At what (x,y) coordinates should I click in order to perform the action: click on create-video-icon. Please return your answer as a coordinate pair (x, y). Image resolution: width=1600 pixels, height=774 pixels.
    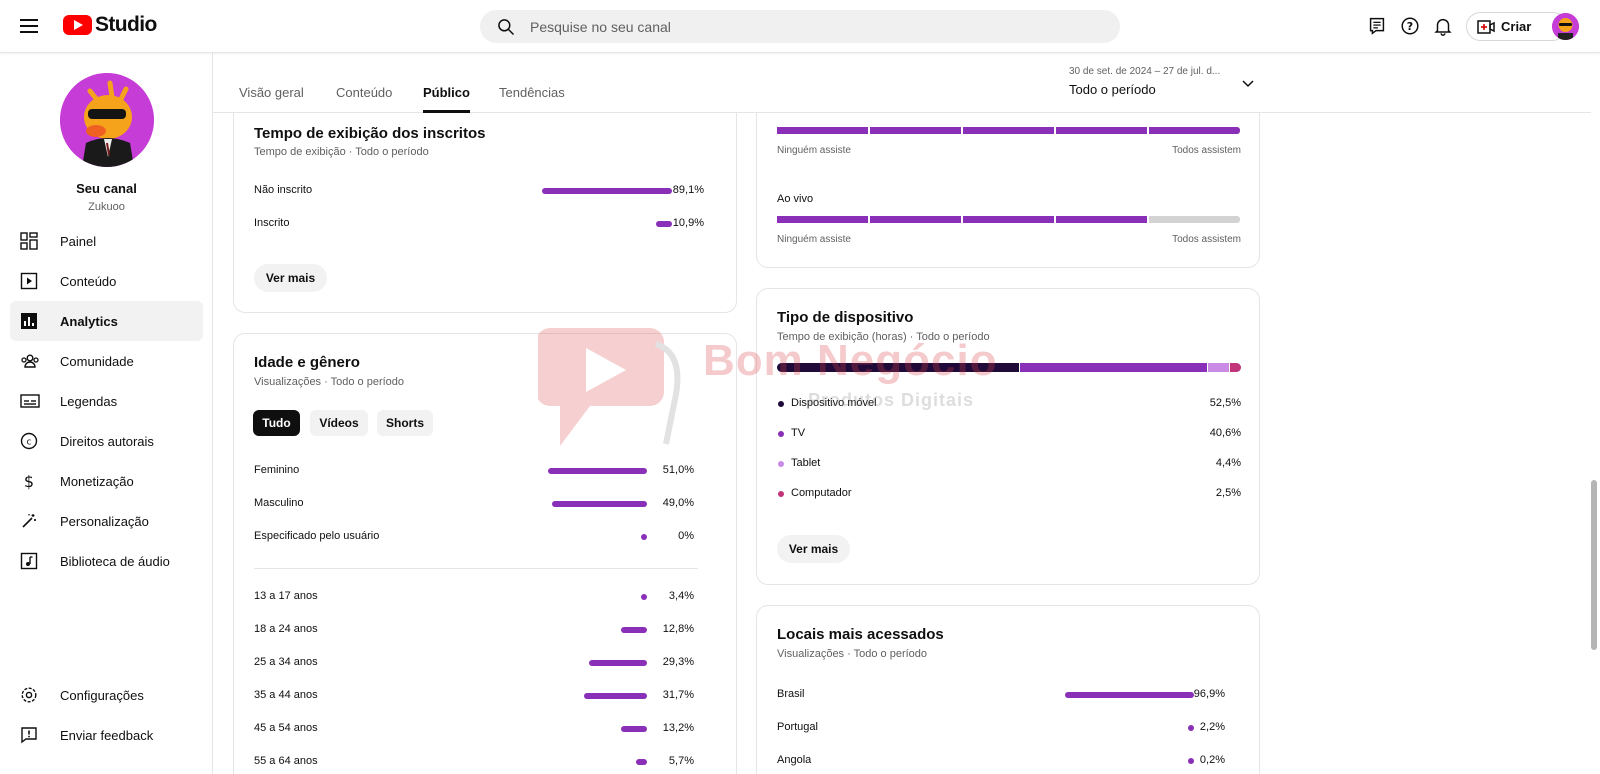
    Looking at the image, I should click on (1486, 26).